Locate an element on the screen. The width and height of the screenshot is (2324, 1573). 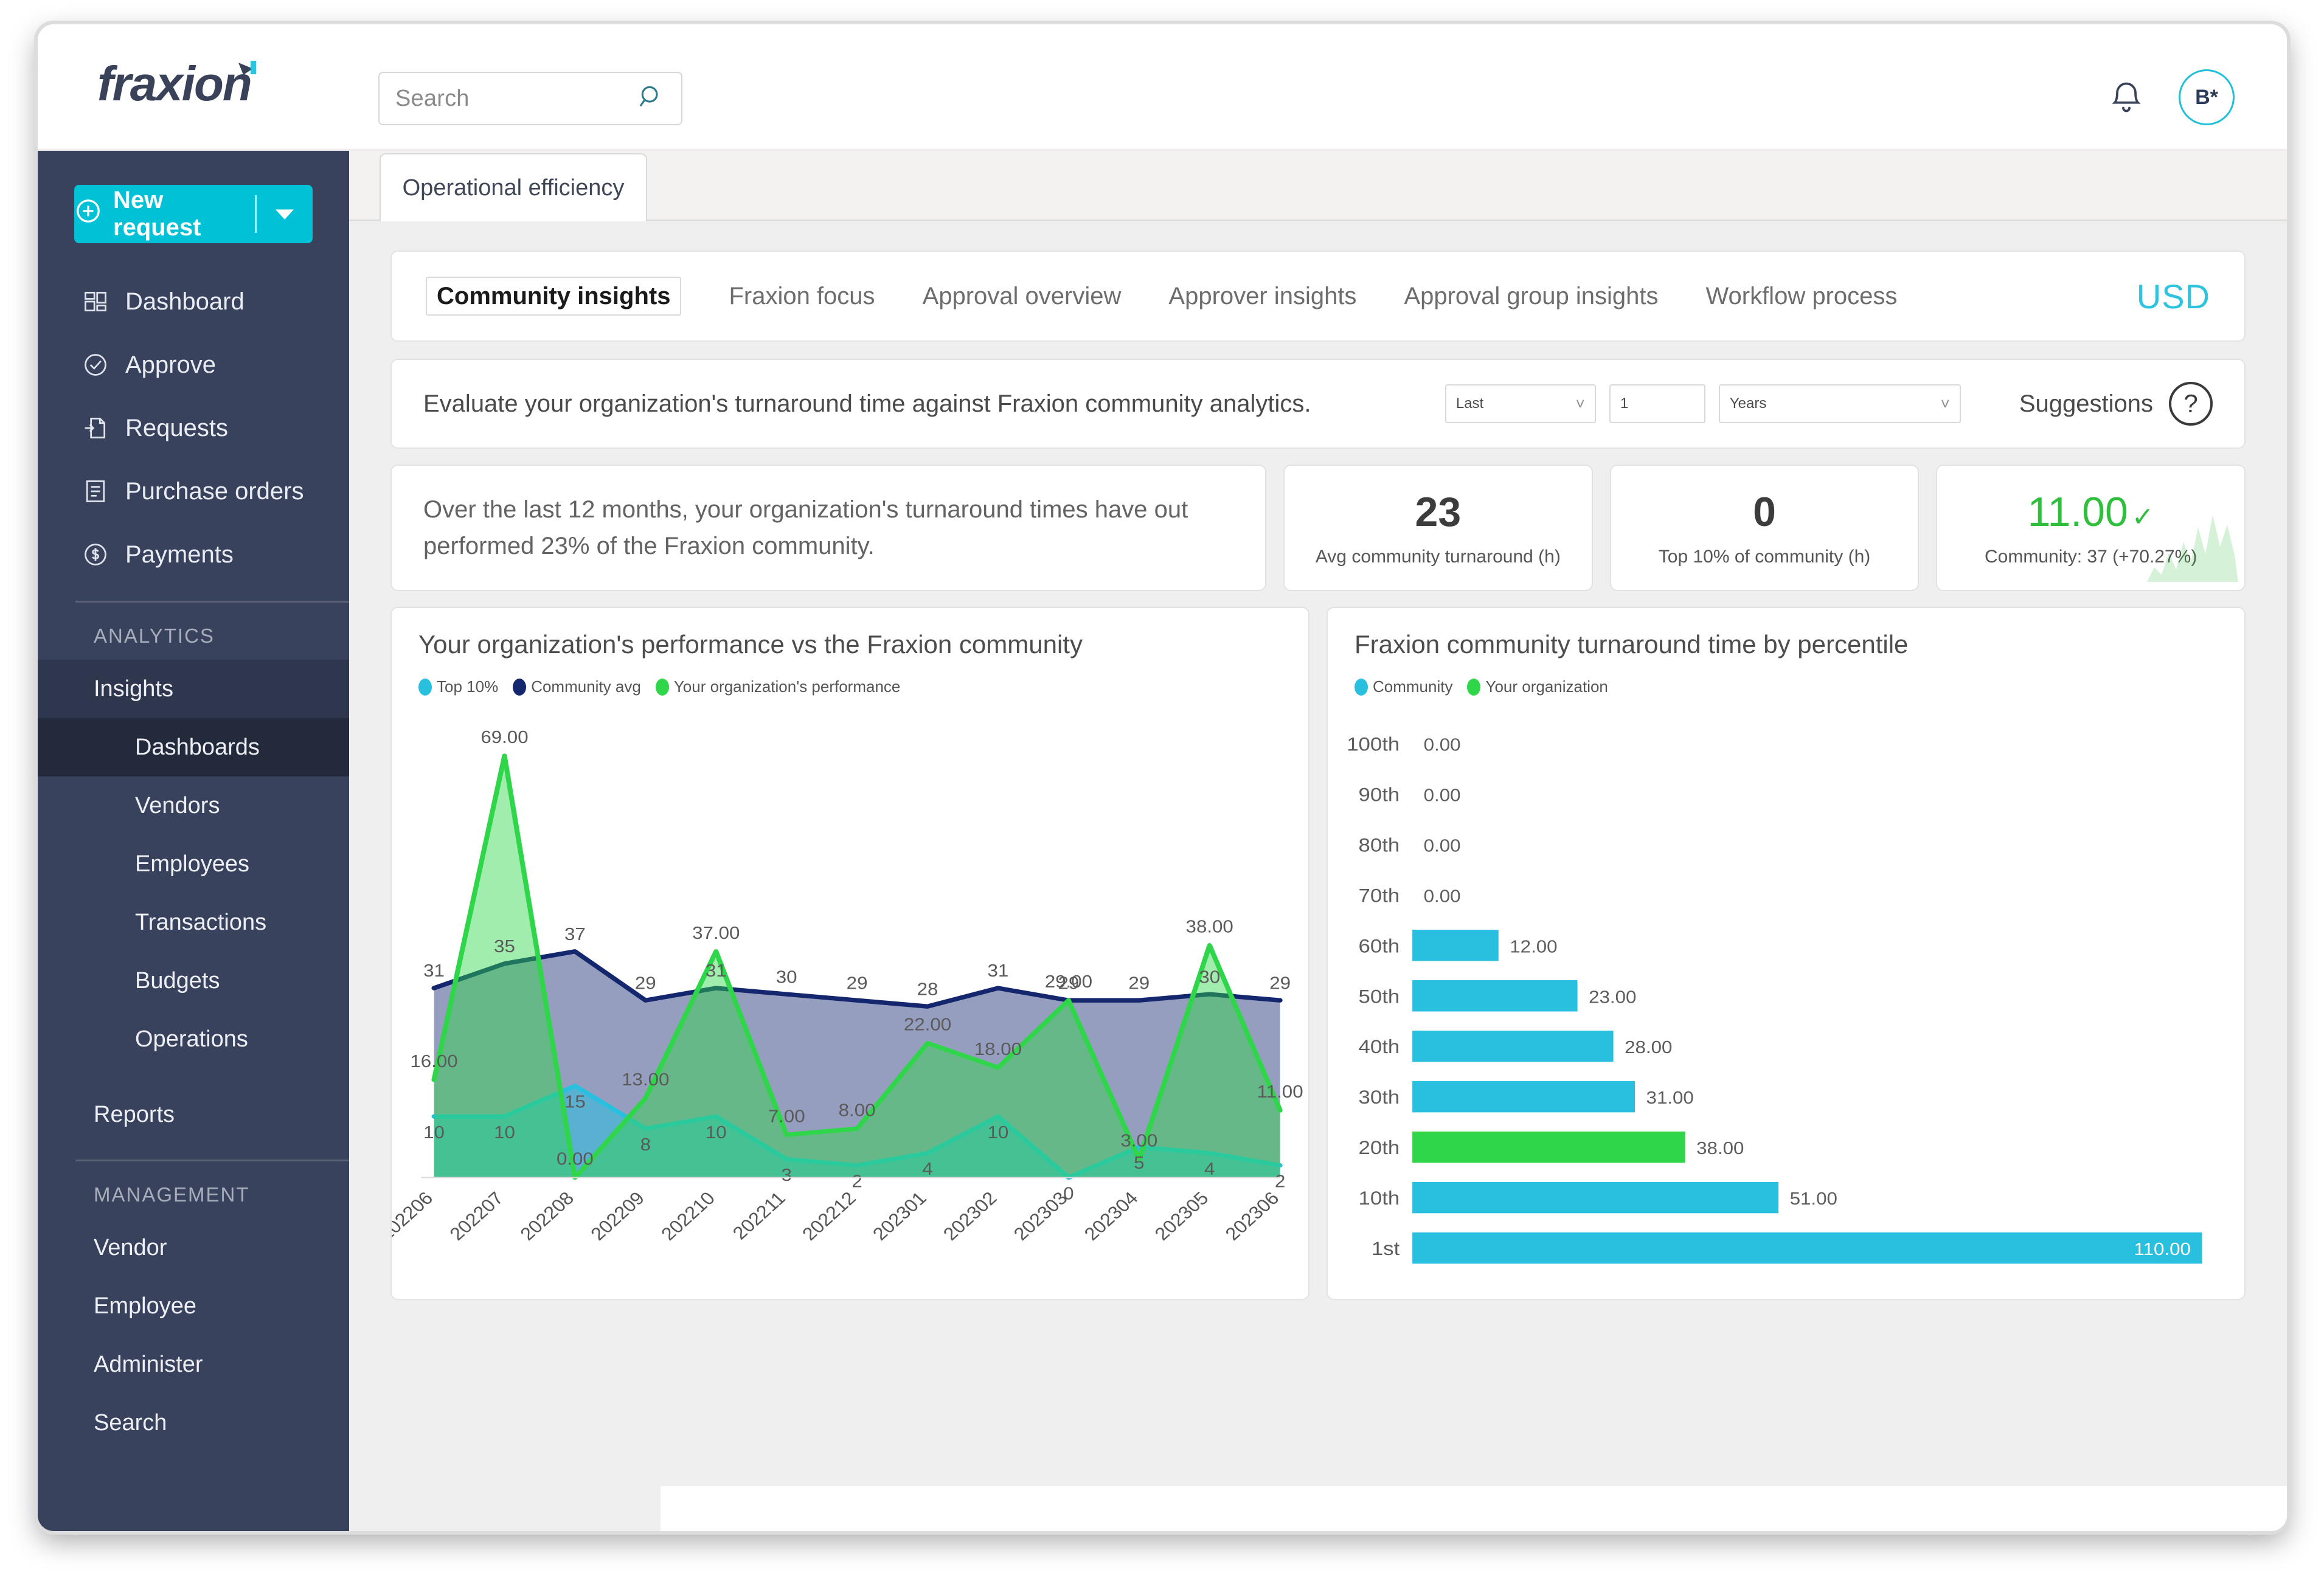
search-placeholder: Search is located at coordinates (432, 98).